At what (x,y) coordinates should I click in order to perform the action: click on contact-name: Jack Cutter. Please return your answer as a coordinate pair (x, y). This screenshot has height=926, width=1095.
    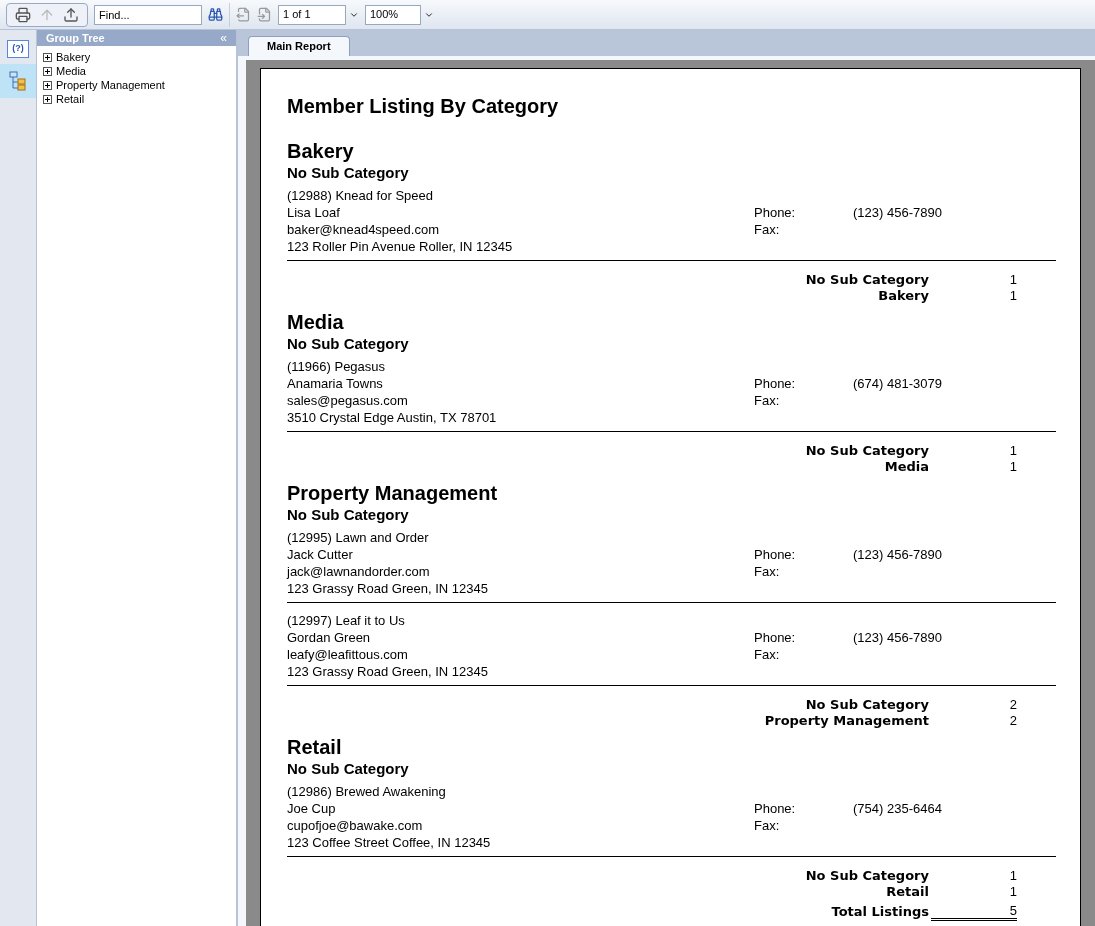
    Looking at the image, I should click on (320, 554).